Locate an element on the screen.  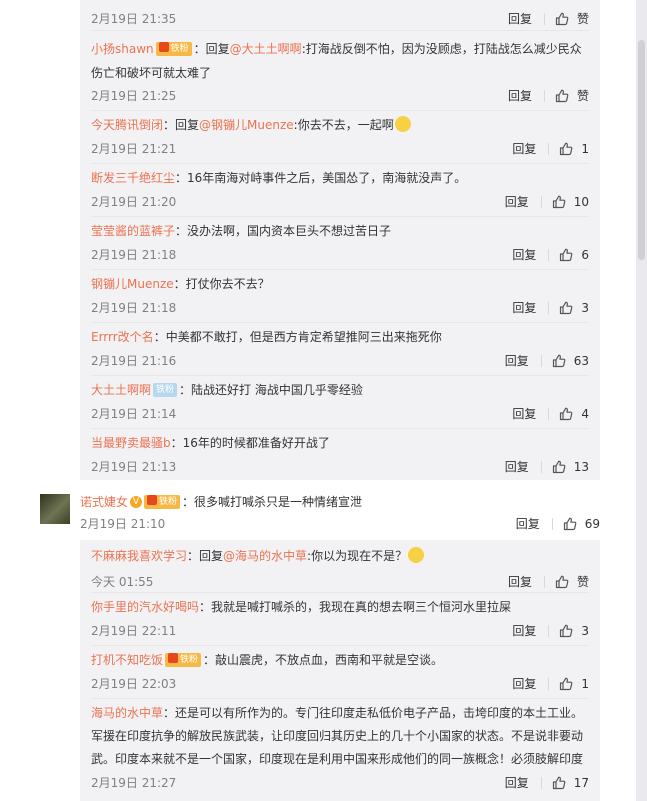
username-link: 小扬shawn is located at coordinates (122, 49).